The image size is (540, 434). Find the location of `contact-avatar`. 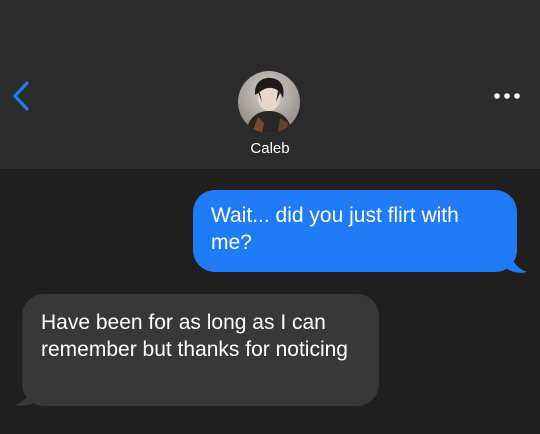

contact-avatar is located at coordinates (269, 102).